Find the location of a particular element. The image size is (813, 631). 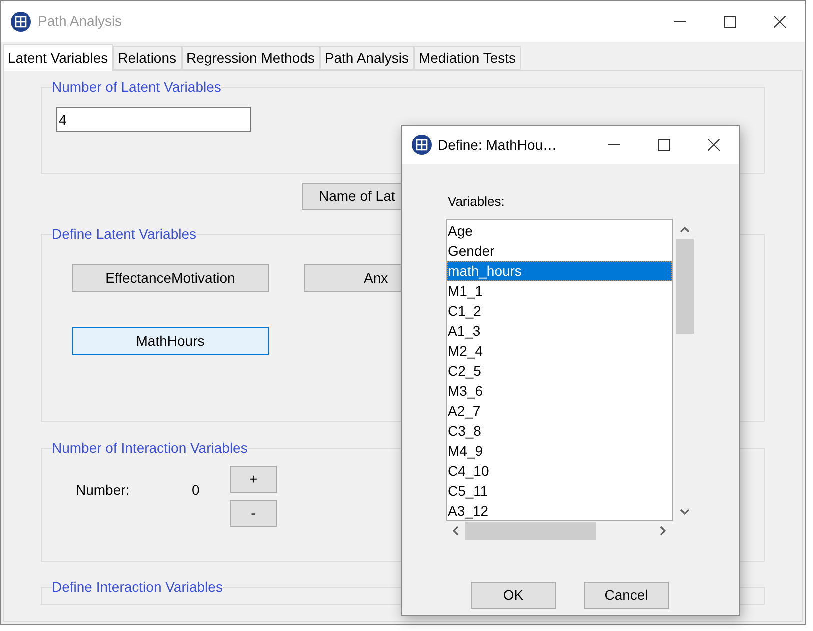

number-label: Number: is located at coordinates (103, 490).